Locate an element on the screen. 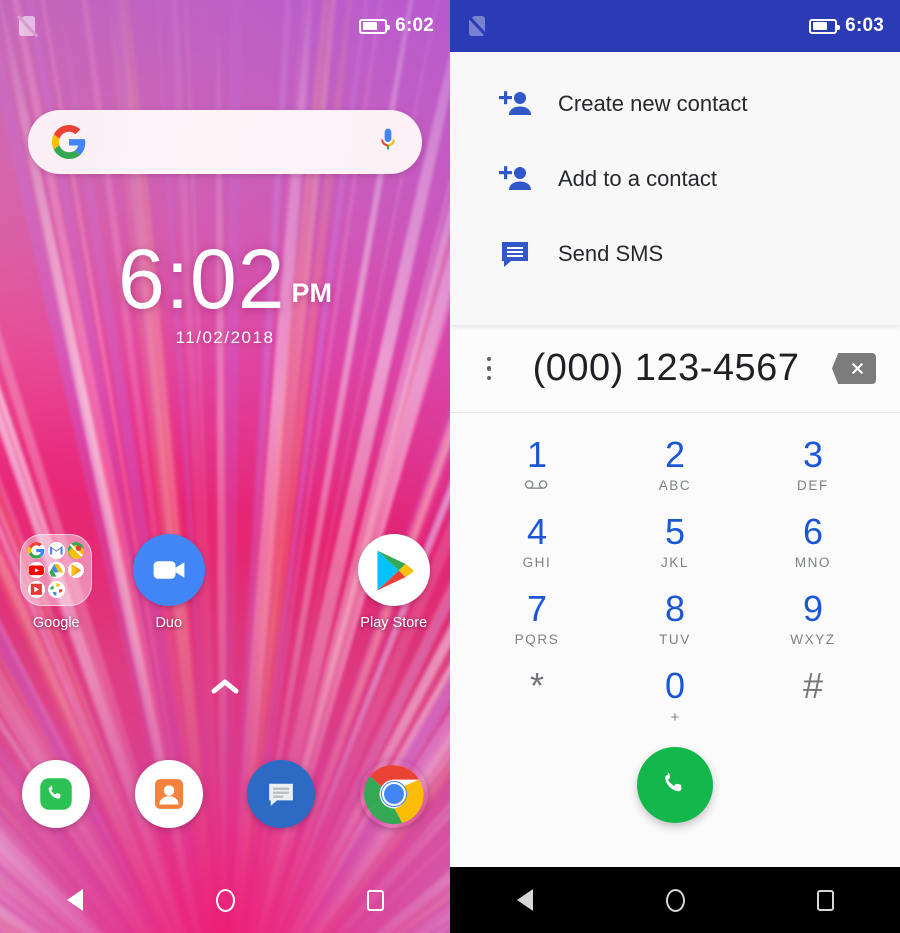 The image size is (900, 933). keypad-row: 7 PQRS 8 TUV 9 WXYZ is located at coordinates (675, 619).